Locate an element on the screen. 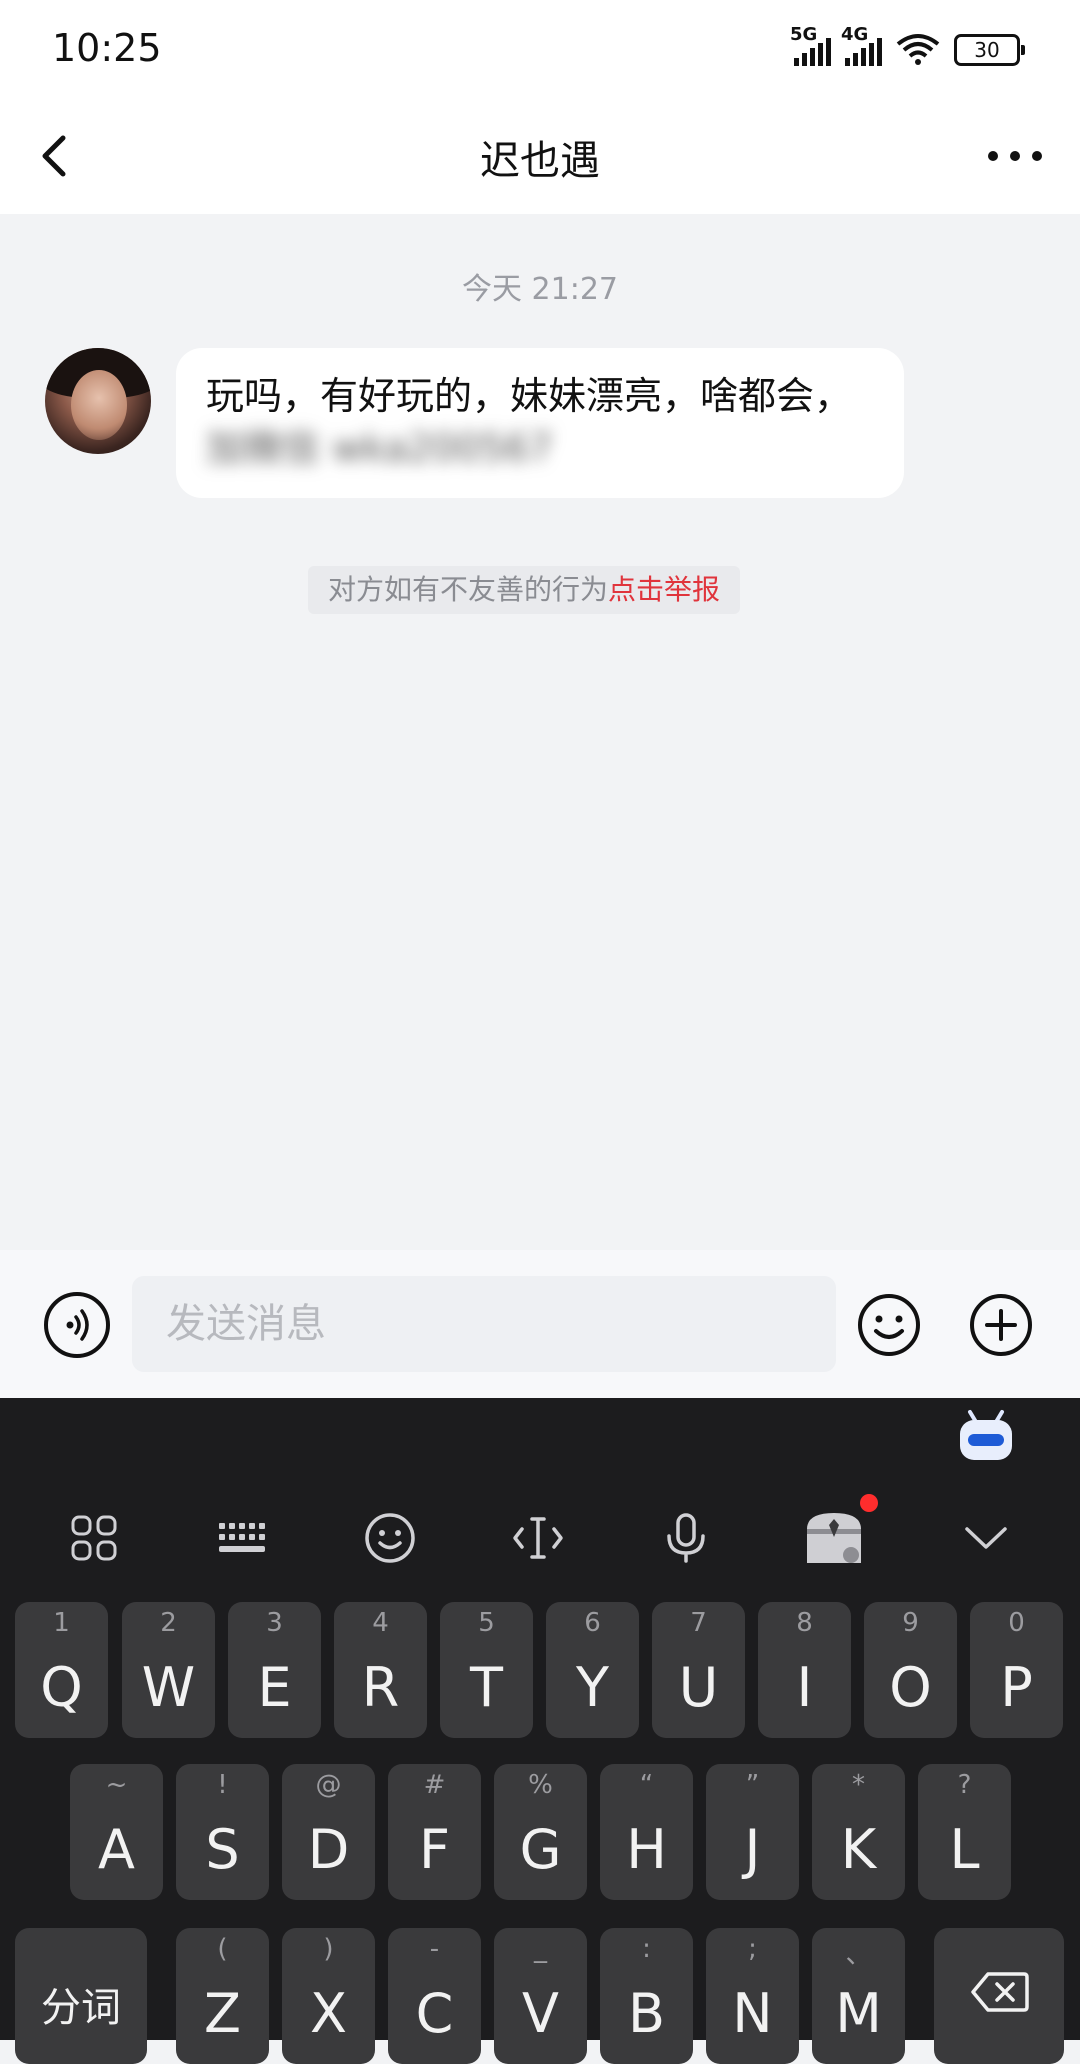 The width and height of the screenshot is (1080, 2064). keyboard-layout-button is located at coordinates (242, 1538).